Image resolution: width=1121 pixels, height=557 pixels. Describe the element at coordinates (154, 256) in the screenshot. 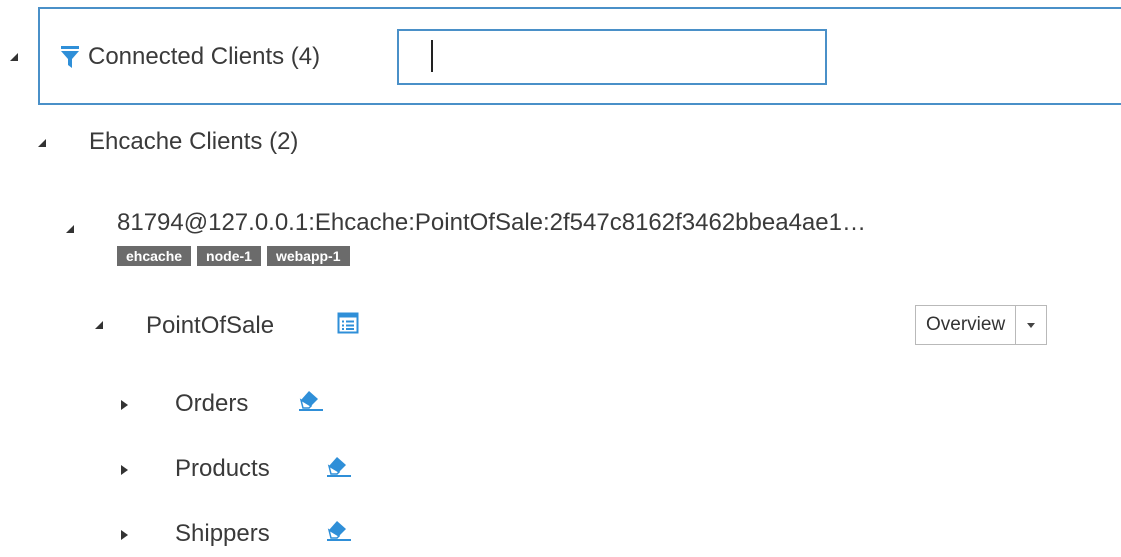

I see `tag-badge: ehcache` at that location.